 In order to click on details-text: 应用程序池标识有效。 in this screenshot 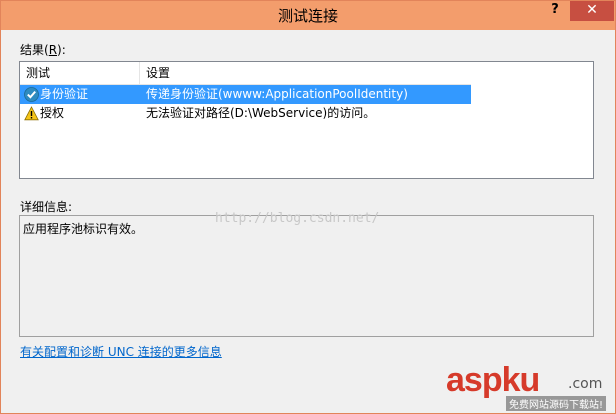, I will do `click(83, 229)`.